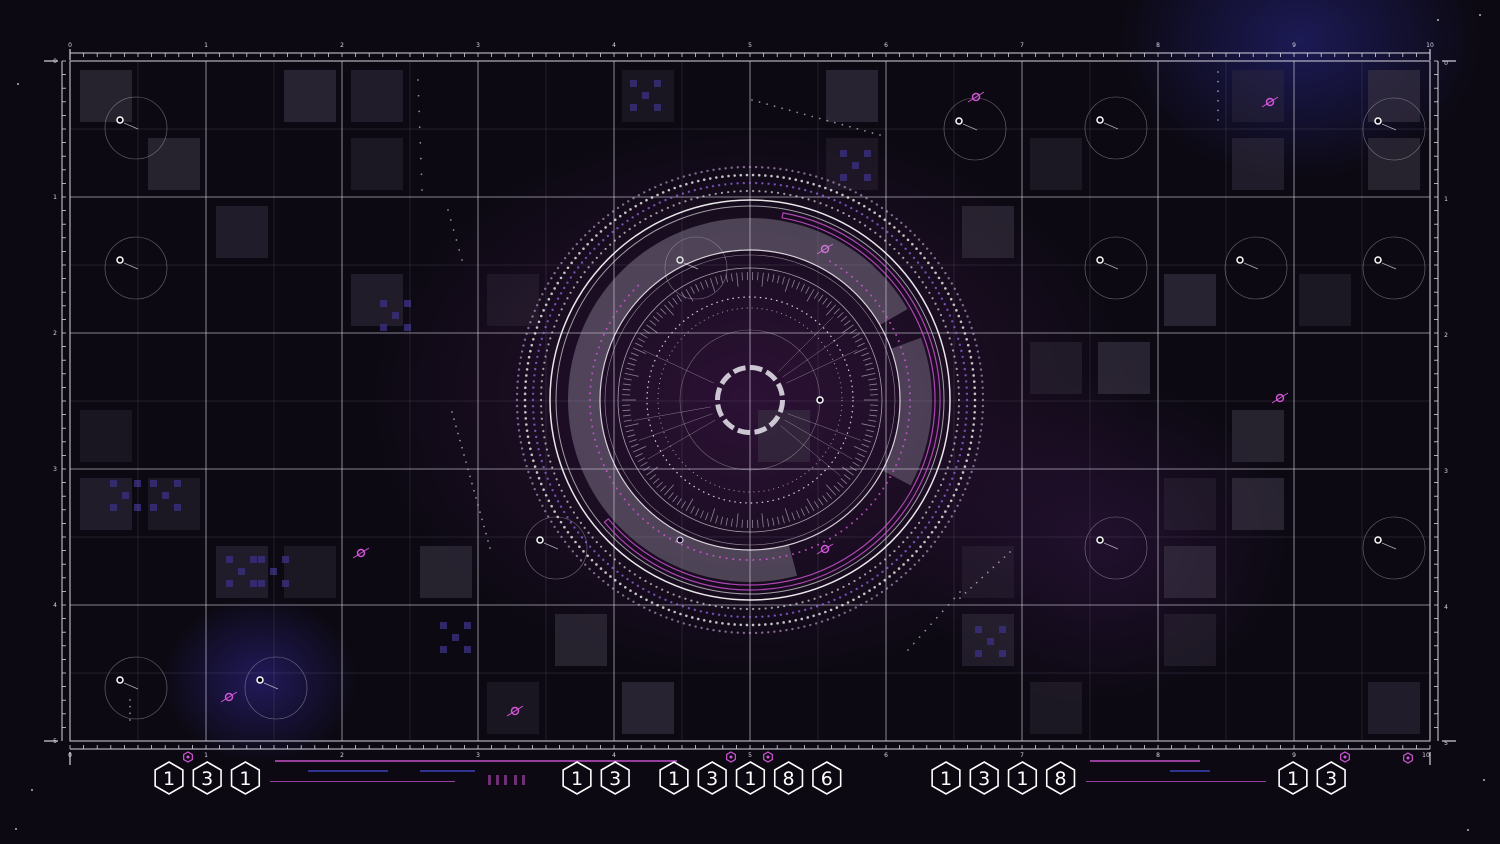  Describe the element at coordinates (827, 779) in the screenshot. I see `hex-digit-value: 6` at that location.